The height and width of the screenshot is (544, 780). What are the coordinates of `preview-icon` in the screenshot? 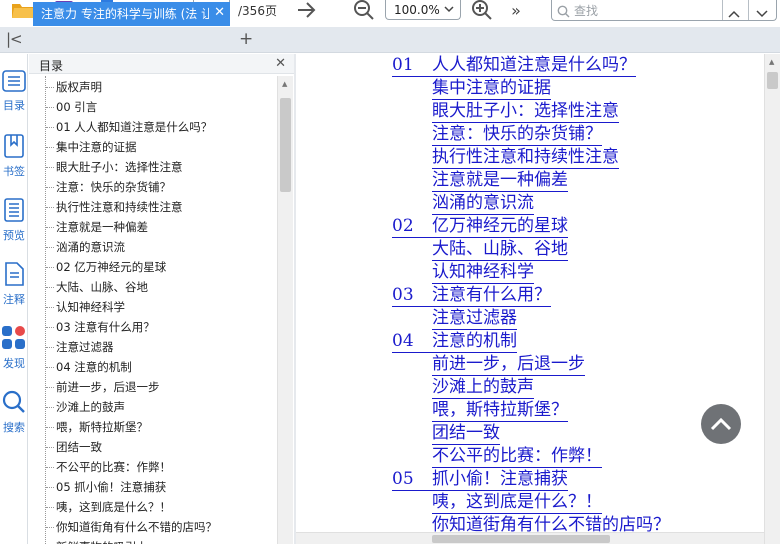 It's located at (14, 211).